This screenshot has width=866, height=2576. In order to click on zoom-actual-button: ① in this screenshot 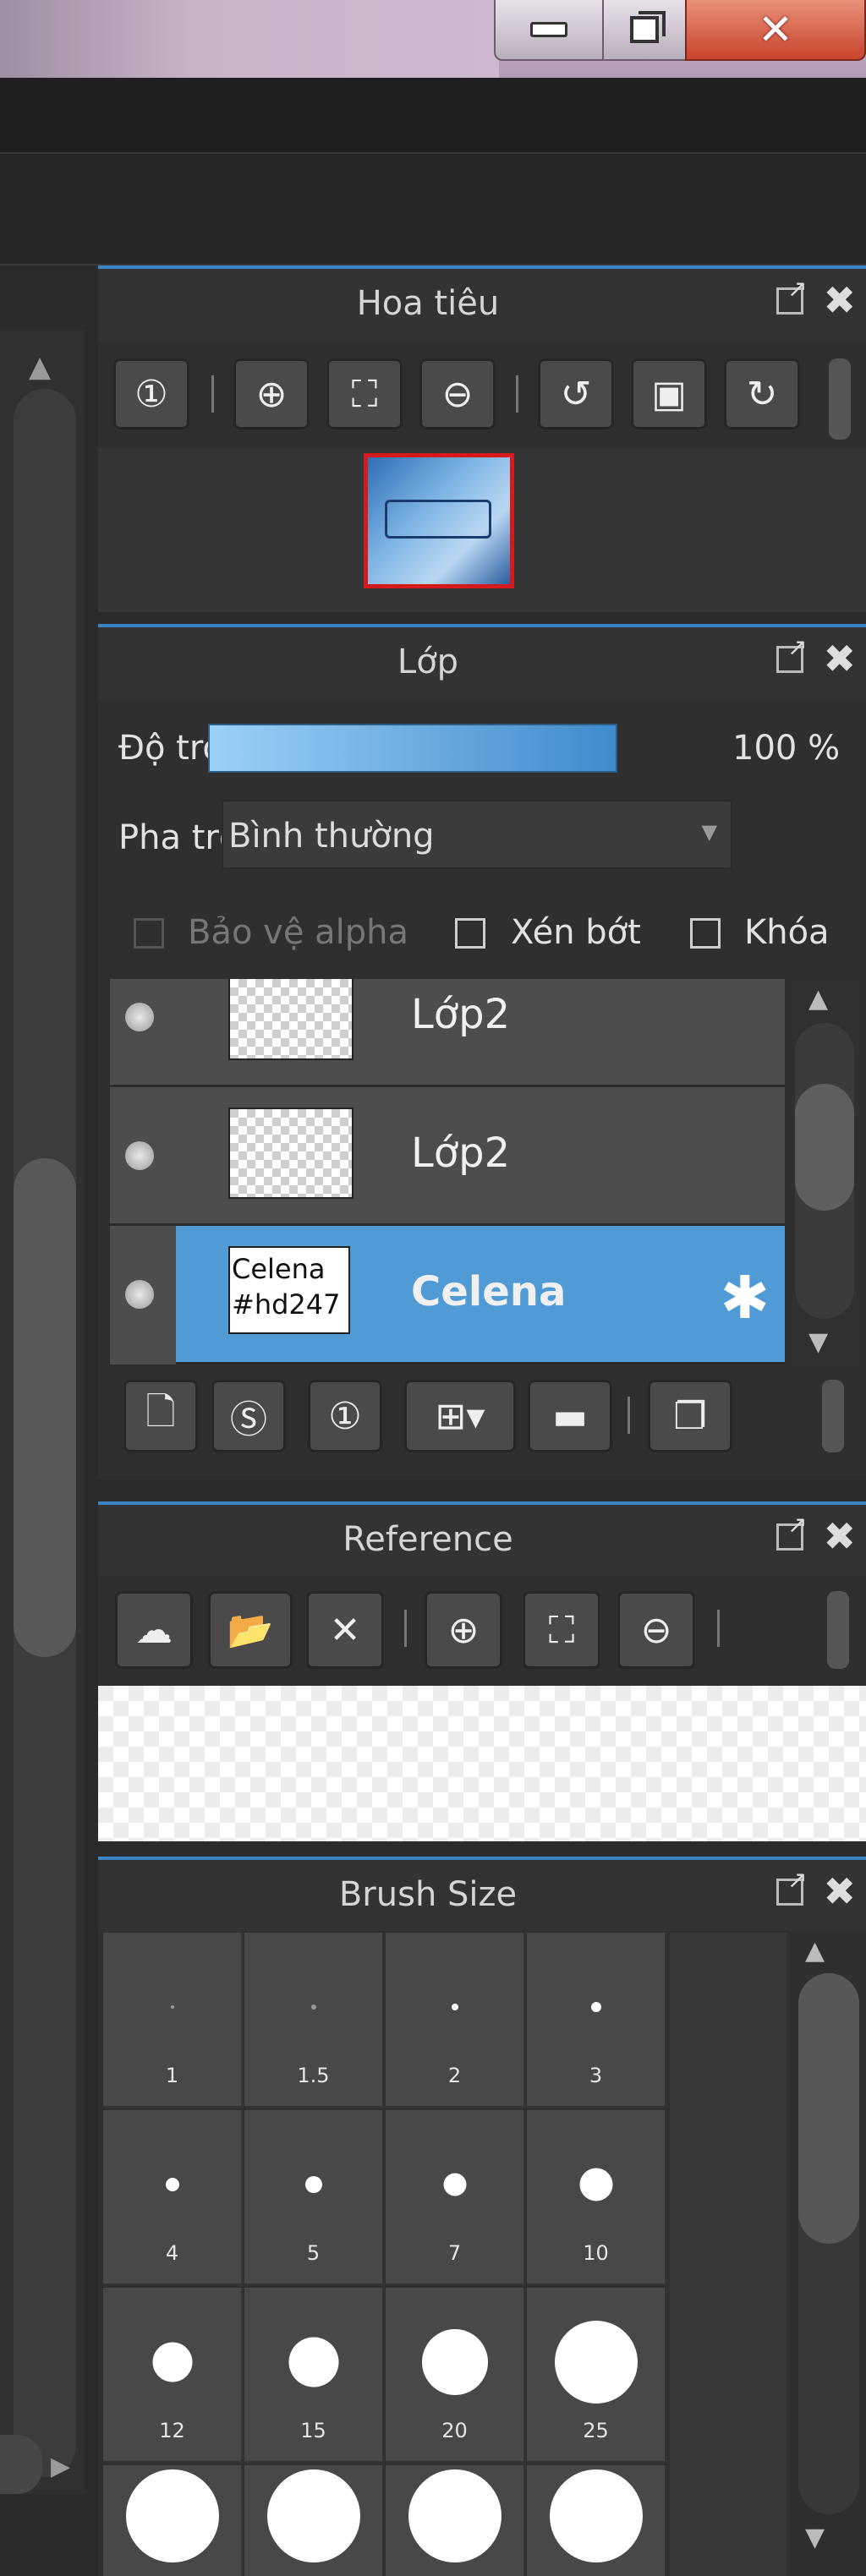, I will do `click(151, 393)`.